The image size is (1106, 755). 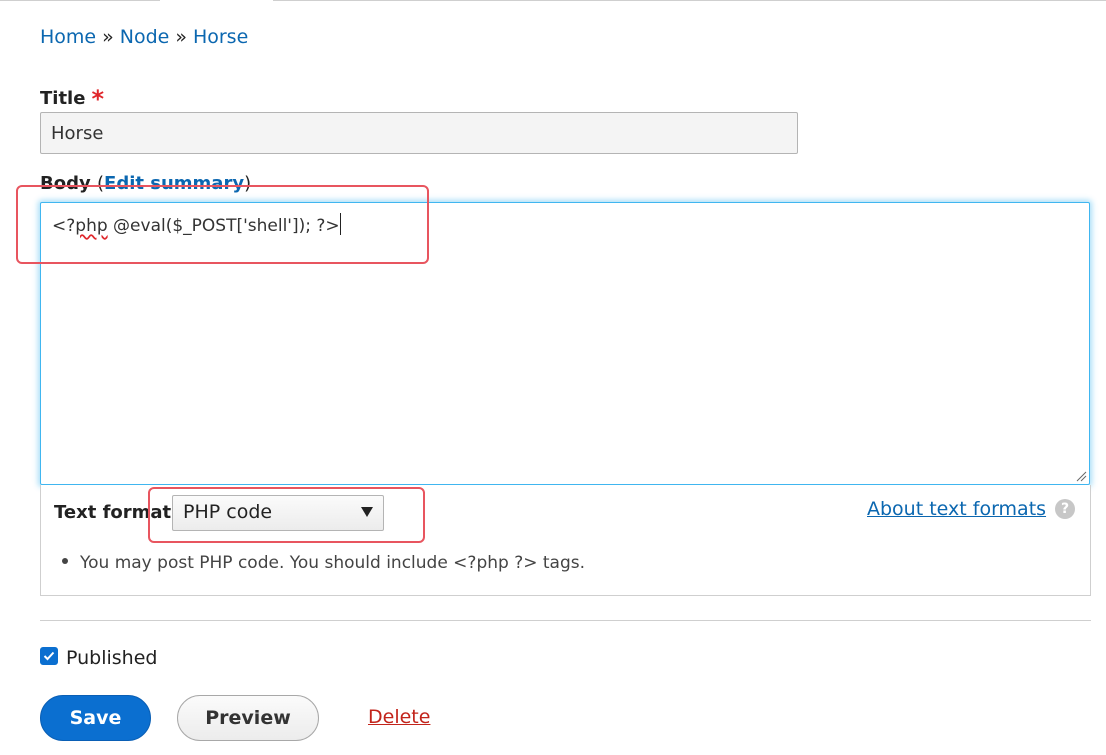 I want to click on breadcrumb-horse: Horse, so click(x=220, y=37).